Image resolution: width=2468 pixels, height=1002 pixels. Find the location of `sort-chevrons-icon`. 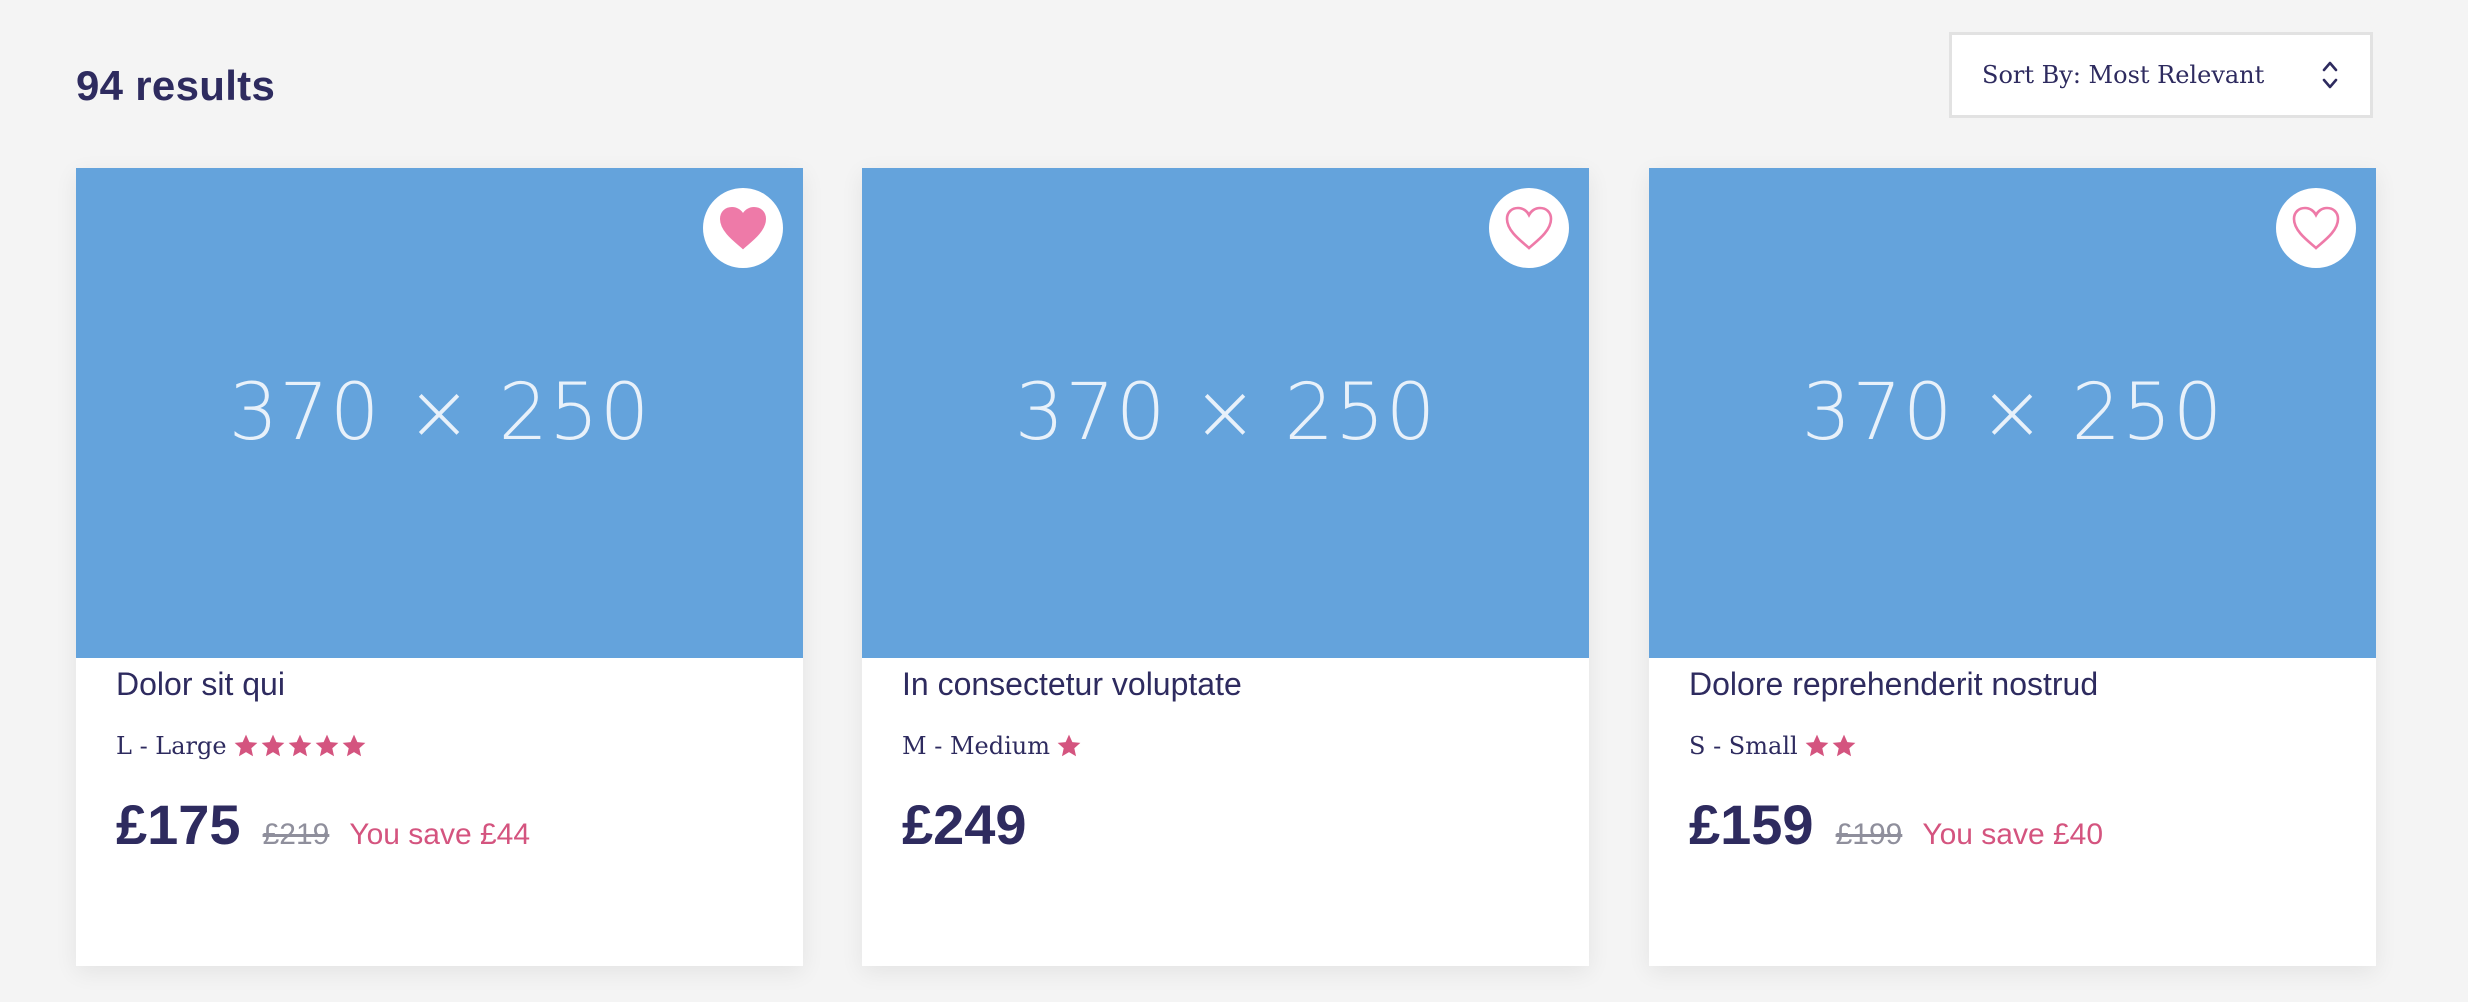

sort-chevrons-icon is located at coordinates (2330, 75).